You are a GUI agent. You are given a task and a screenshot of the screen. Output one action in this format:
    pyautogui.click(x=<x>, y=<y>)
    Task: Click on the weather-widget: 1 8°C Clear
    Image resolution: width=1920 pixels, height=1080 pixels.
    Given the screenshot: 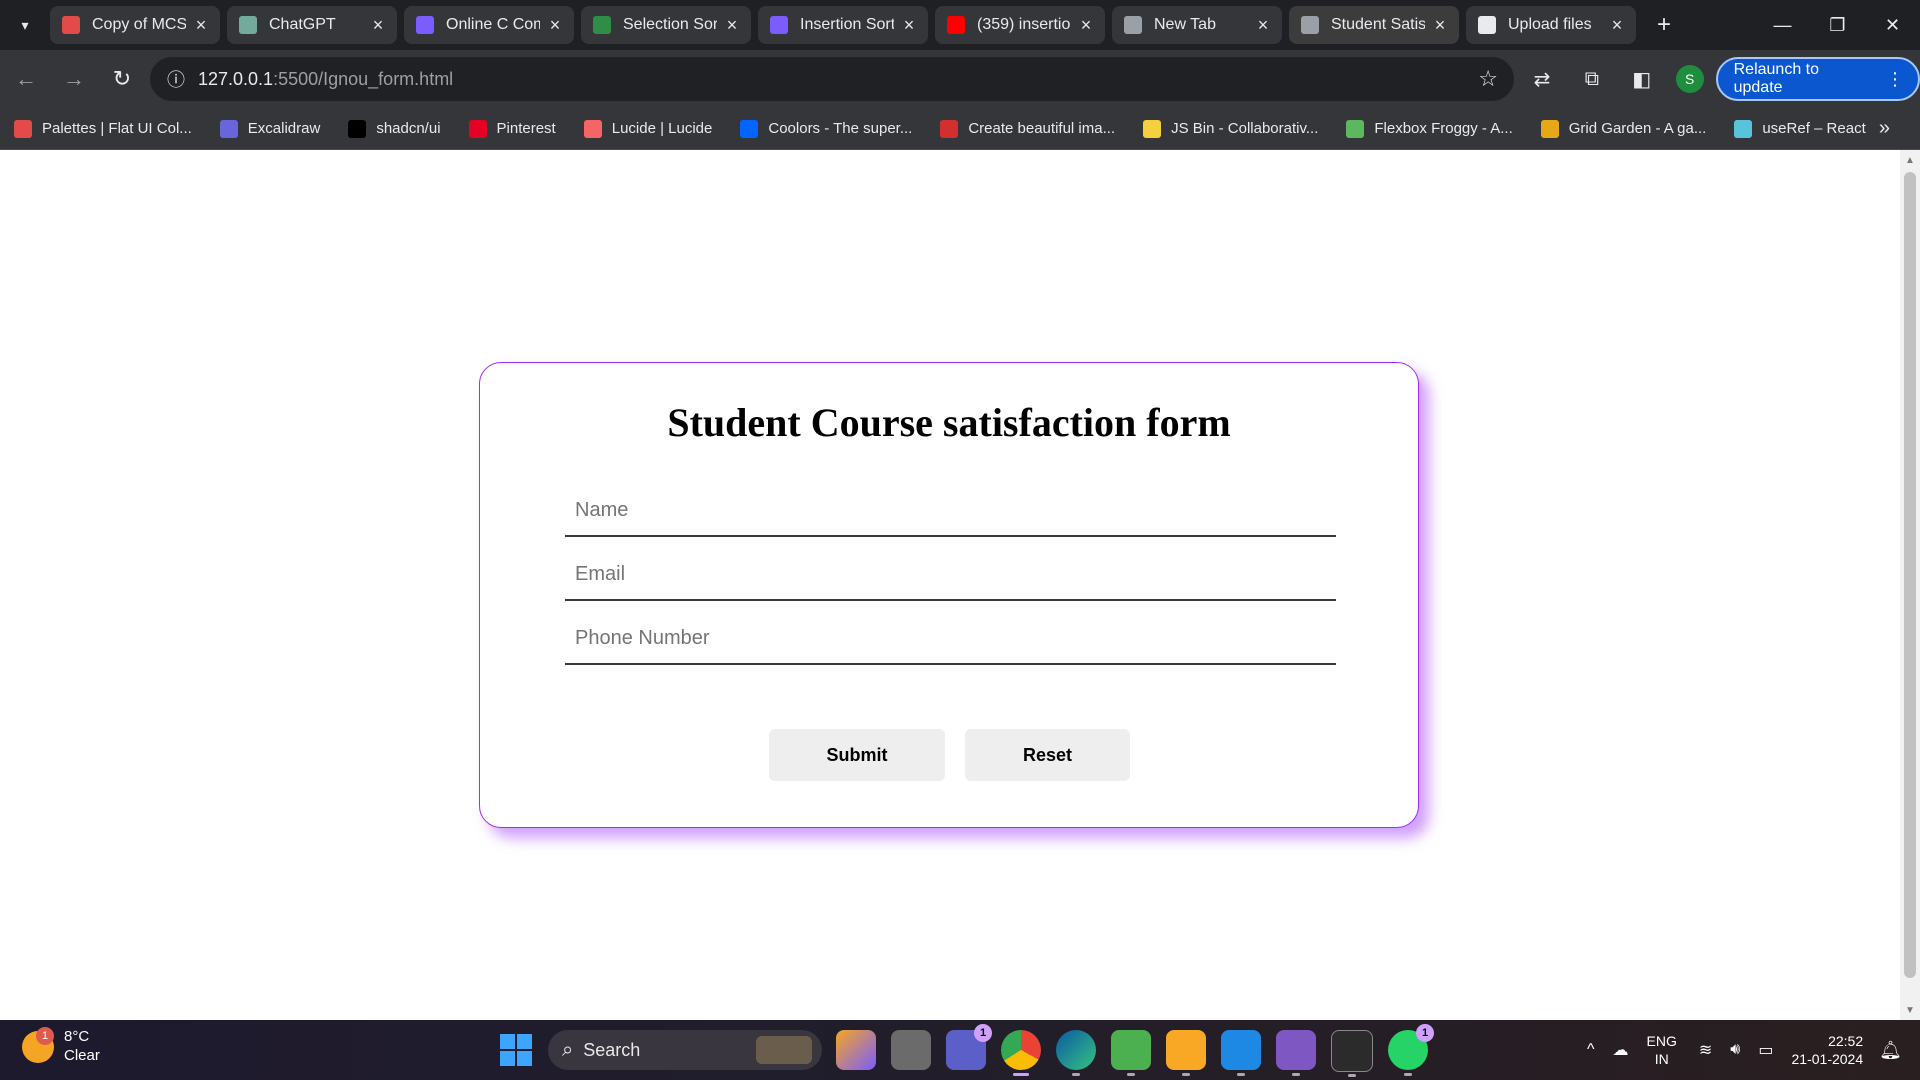 What is the action you would take?
    pyautogui.click(x=61, y=1046)
    